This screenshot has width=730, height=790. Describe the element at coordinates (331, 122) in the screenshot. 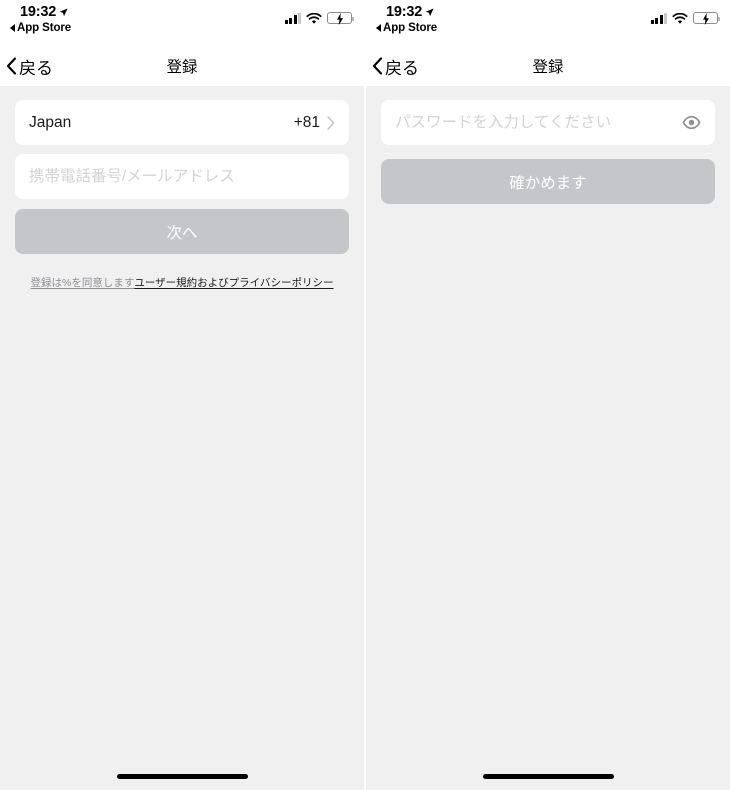

I see `chevron-right-icon` at that location.